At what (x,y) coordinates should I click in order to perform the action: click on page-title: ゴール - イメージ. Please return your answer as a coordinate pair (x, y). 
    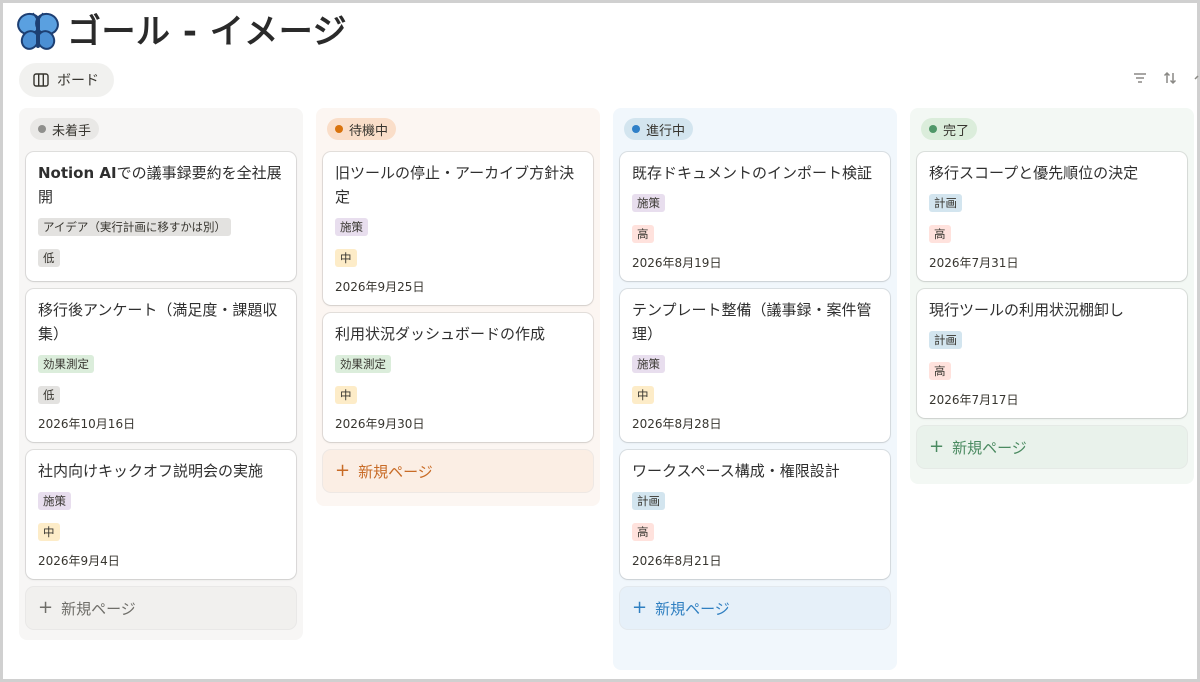
    Looking at the image, I should click on (207, 32).